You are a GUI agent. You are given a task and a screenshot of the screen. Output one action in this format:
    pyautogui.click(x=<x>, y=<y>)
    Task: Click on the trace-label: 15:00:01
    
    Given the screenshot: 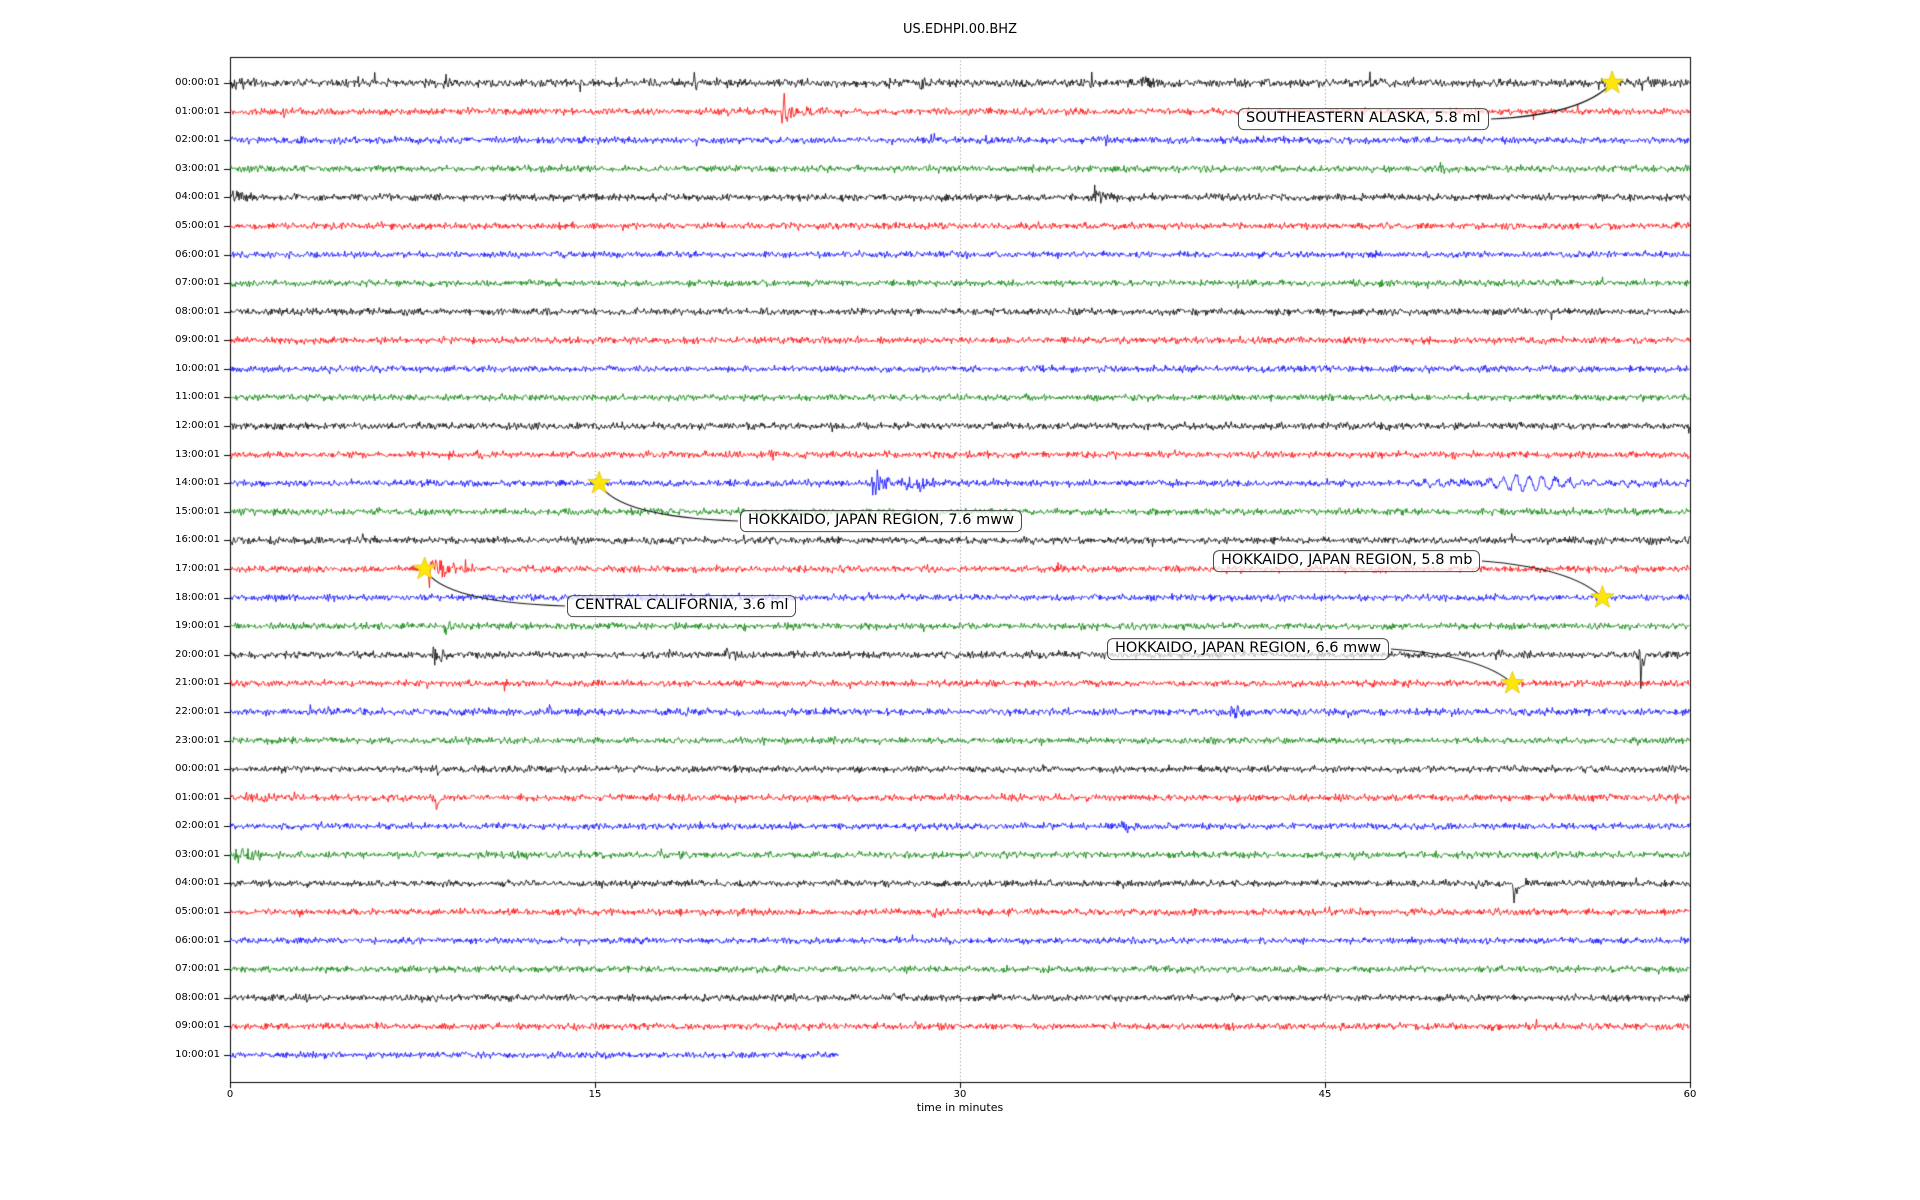 What is the action you would take?
    pyautogui.click(x=197, y=511)
    